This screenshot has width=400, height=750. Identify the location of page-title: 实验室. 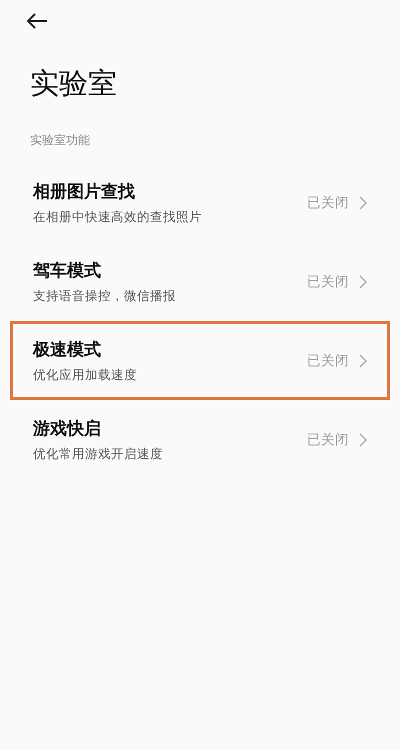
(74, 83).